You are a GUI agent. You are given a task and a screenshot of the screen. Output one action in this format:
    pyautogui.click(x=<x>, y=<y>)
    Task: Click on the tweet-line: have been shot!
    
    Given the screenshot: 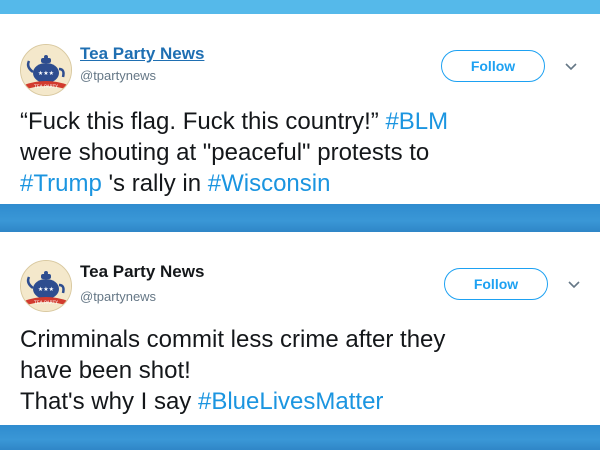 What is the action you would take?
    pyautogui.click(x=300, y=370)
    